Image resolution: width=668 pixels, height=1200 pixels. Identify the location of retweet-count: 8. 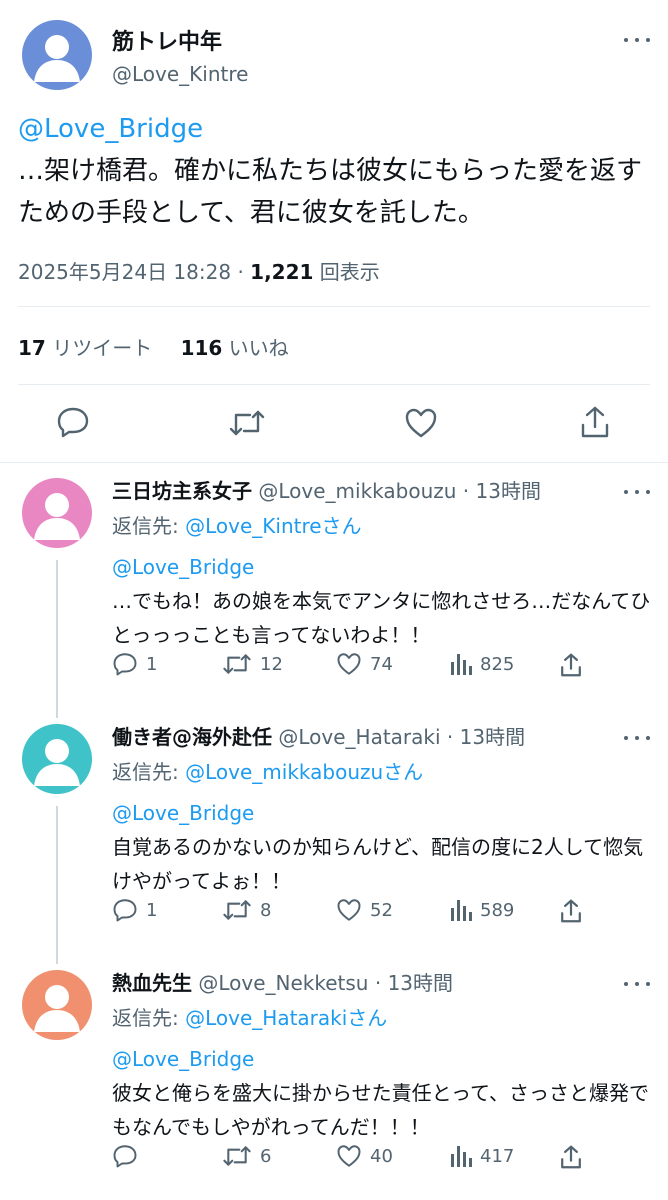
(266, 910).